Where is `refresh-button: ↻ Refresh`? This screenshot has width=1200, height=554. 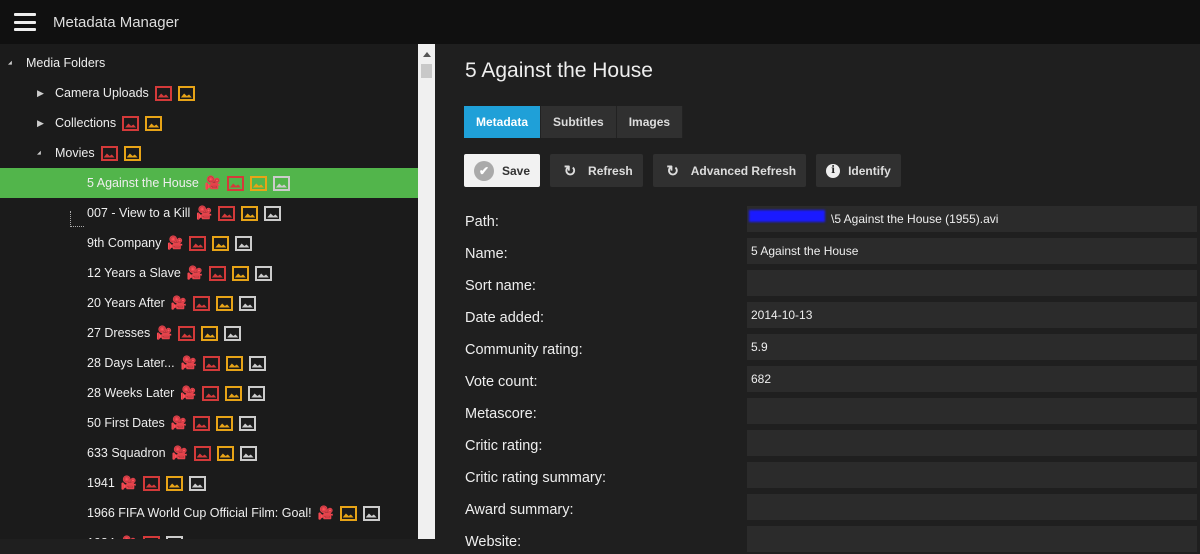 refresh-button: ↻ Refresh is located at coordinates (596, 170).